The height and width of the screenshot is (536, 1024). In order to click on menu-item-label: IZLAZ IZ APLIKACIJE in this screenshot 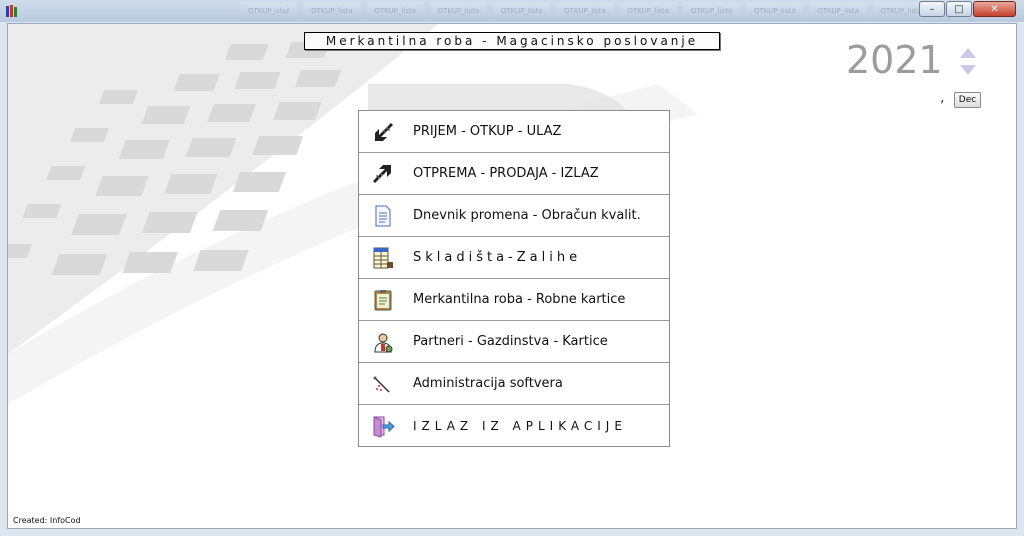, I will do `click(520, 425)`.